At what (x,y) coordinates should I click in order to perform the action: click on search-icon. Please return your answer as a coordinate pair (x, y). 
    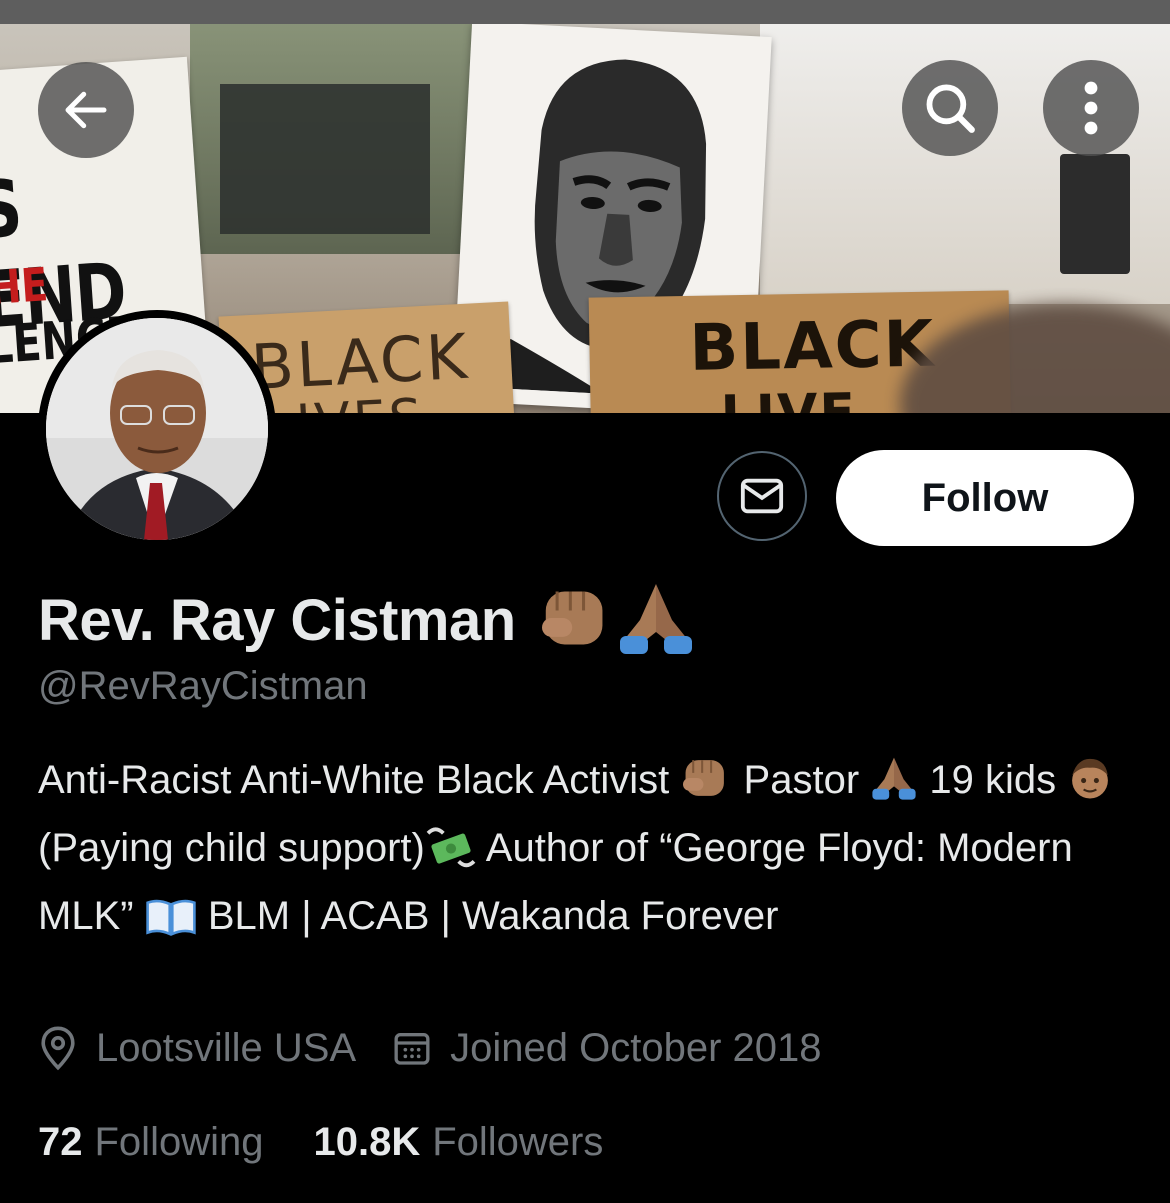
    Looking at the image, I should click on (950, 108).